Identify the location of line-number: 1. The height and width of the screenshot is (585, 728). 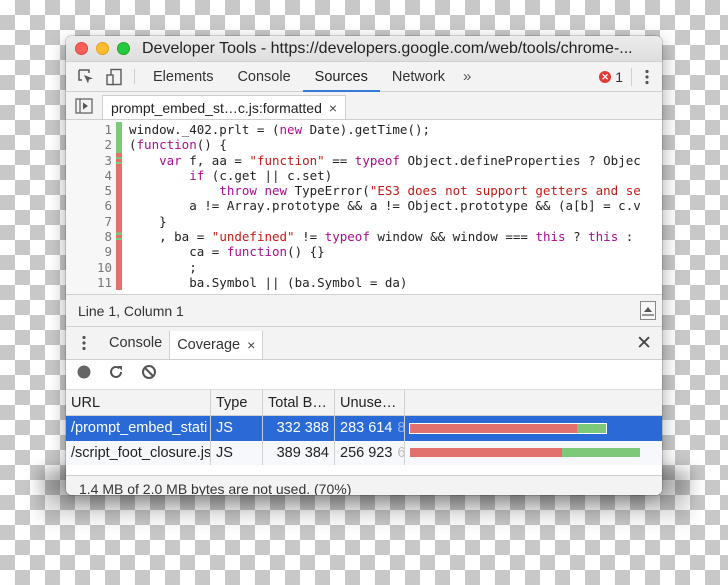
(91, 129).